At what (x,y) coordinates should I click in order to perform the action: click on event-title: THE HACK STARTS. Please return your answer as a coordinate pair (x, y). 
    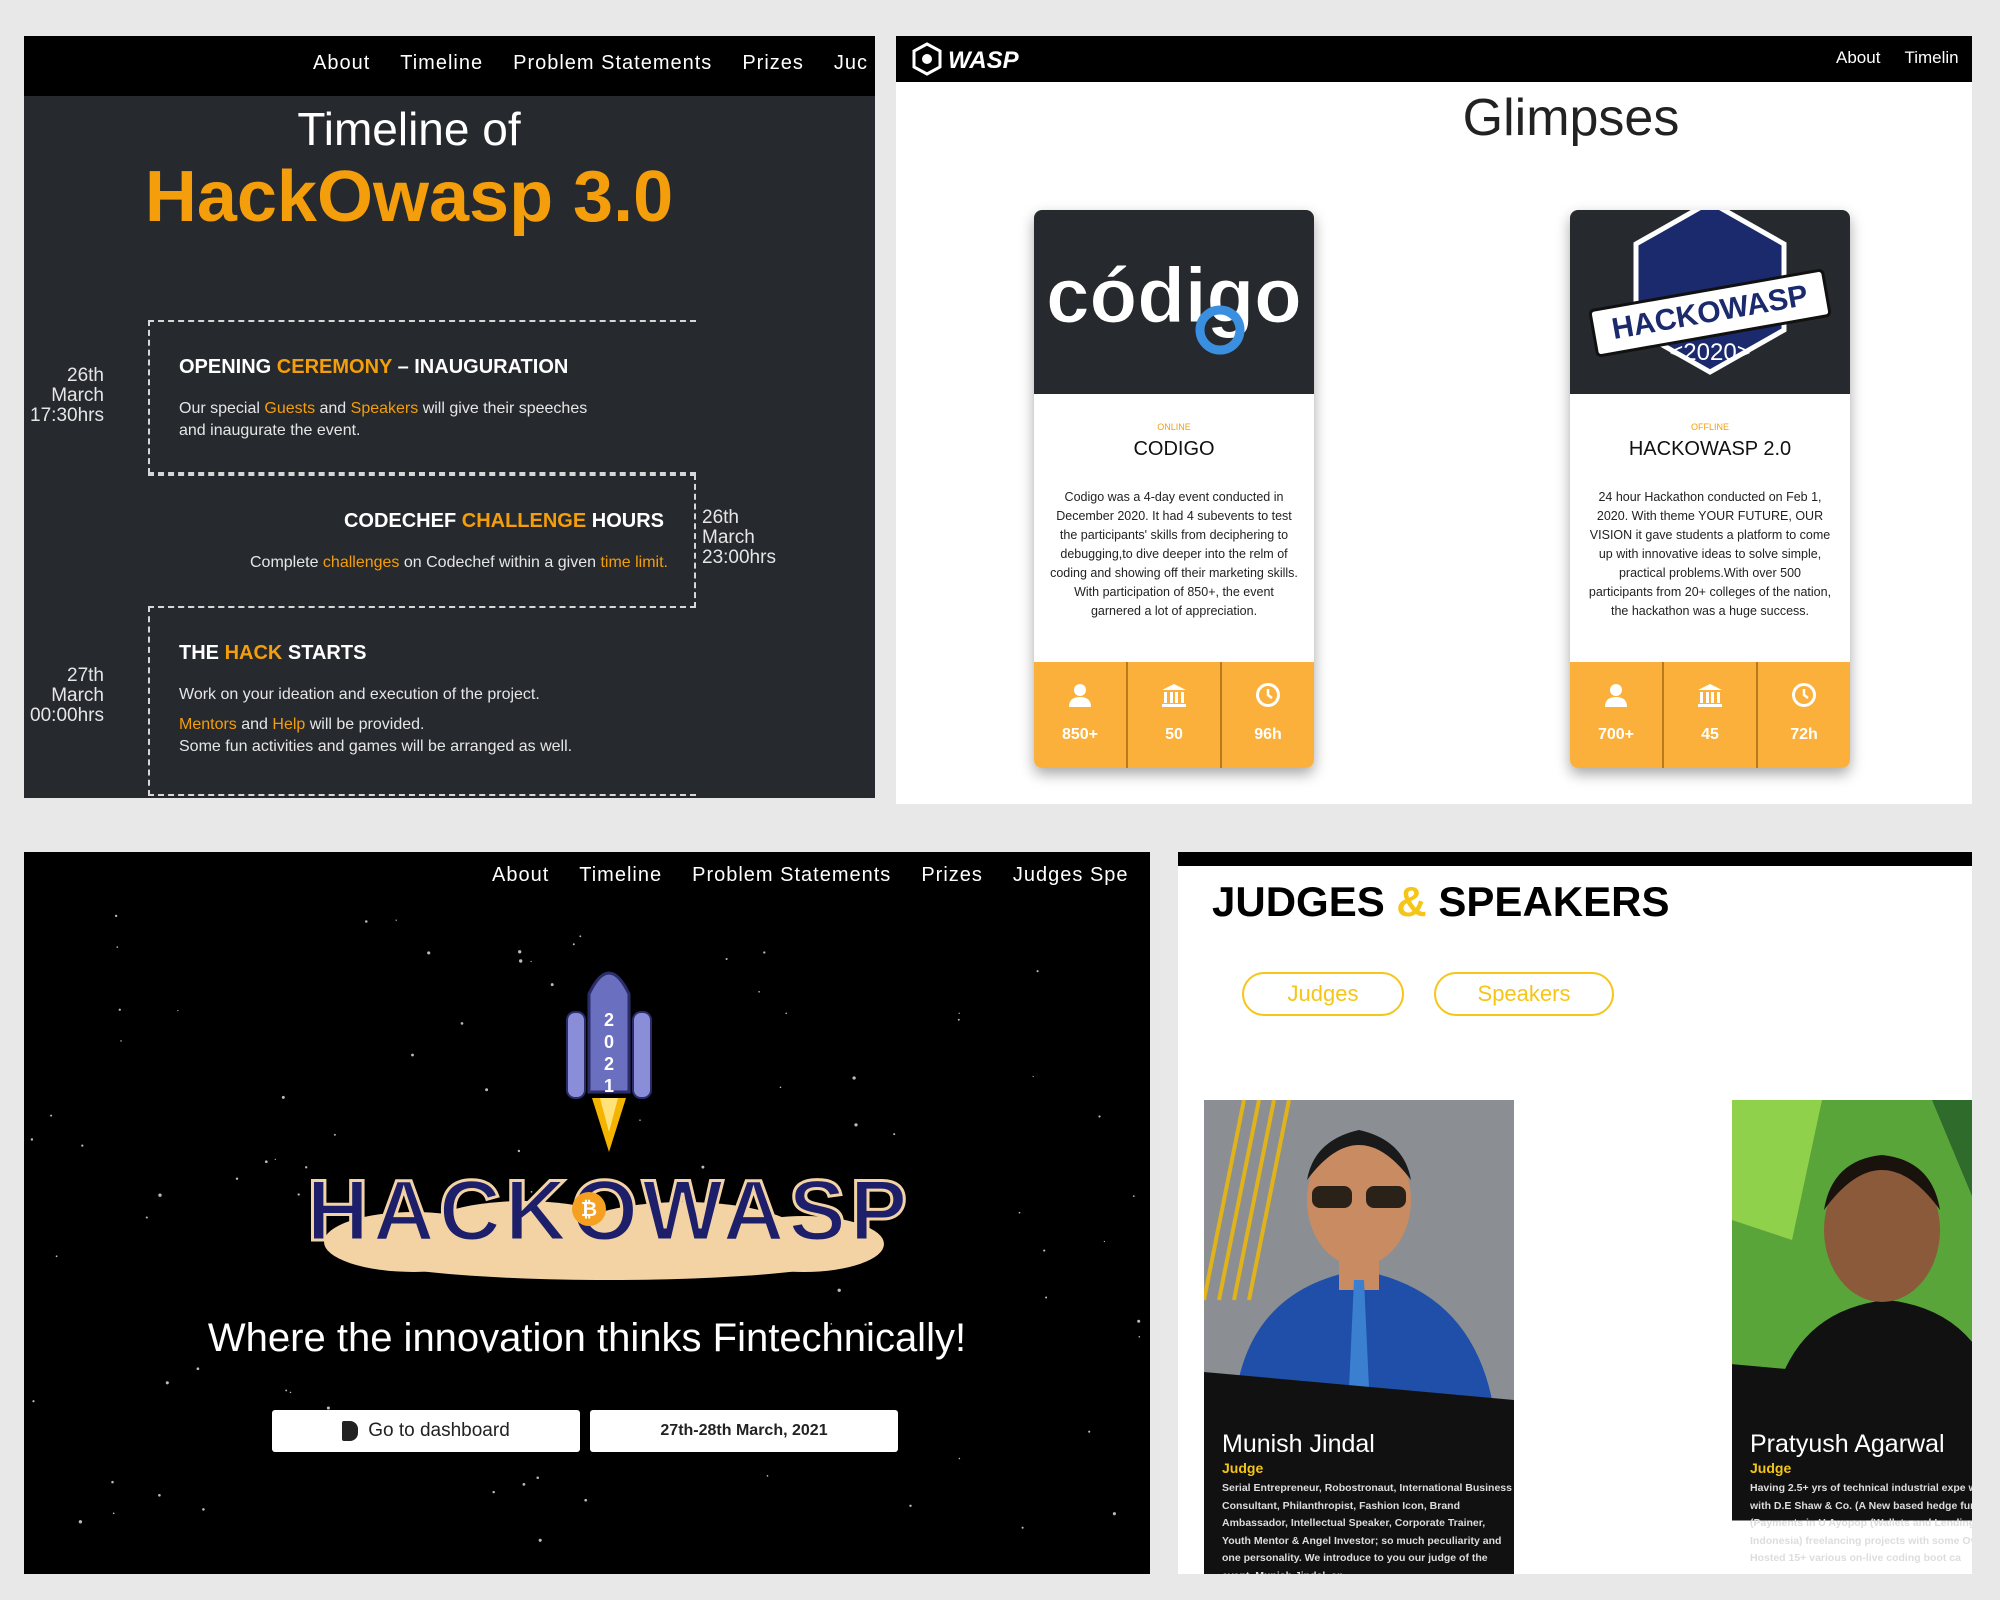
    Looking at the image, I should click on (273, 653).